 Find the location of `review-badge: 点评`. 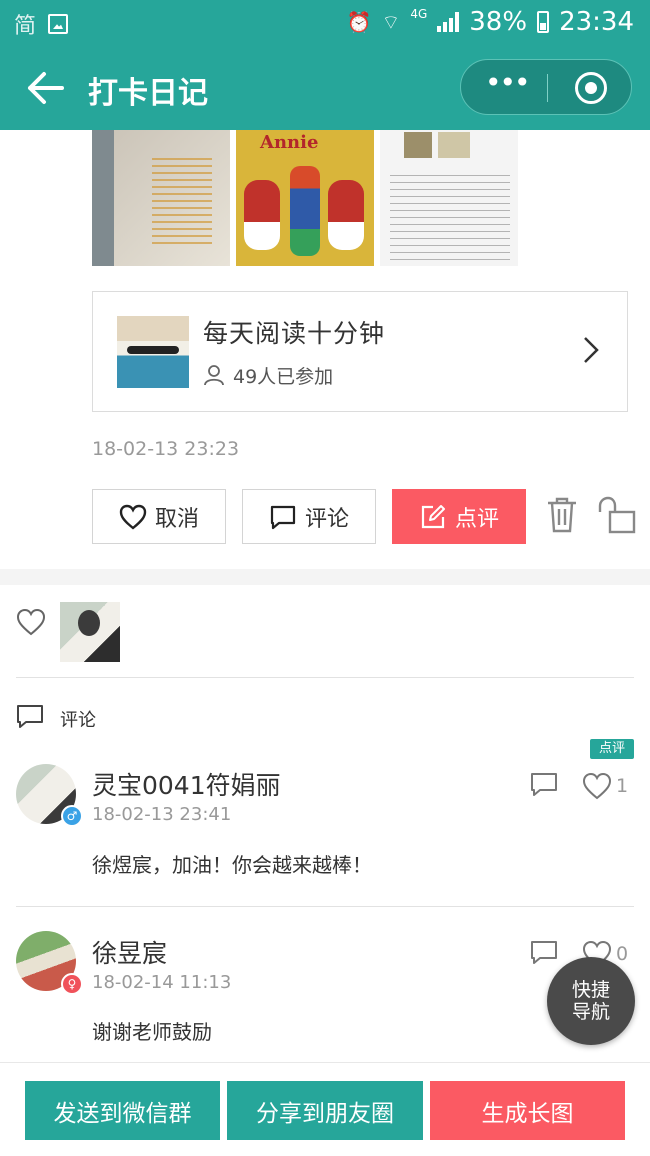

review-badge: 点评 is located at coordinates (612, 749).